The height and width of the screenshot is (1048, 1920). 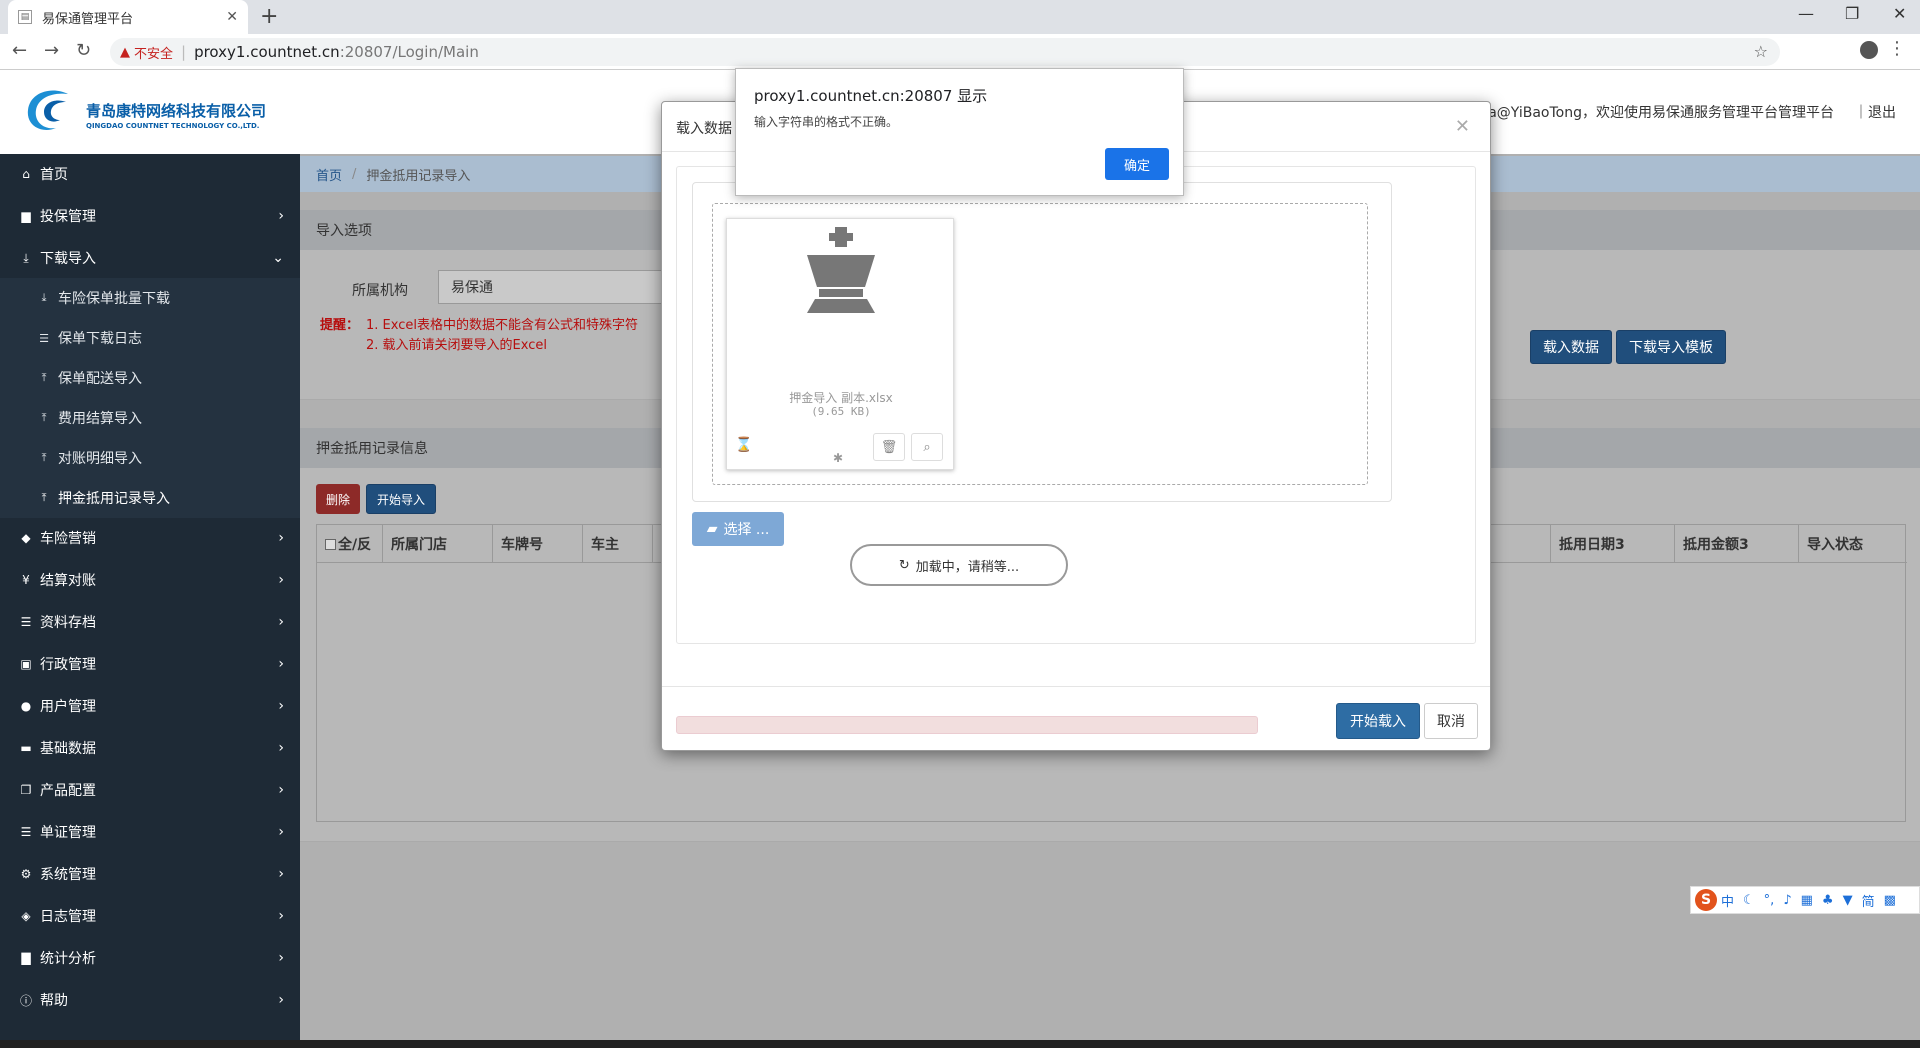 What do you see at coordinates (1890, 900) in the screenshot?
I see `grid-icon: ▩` at bounding box center [1890, 900].